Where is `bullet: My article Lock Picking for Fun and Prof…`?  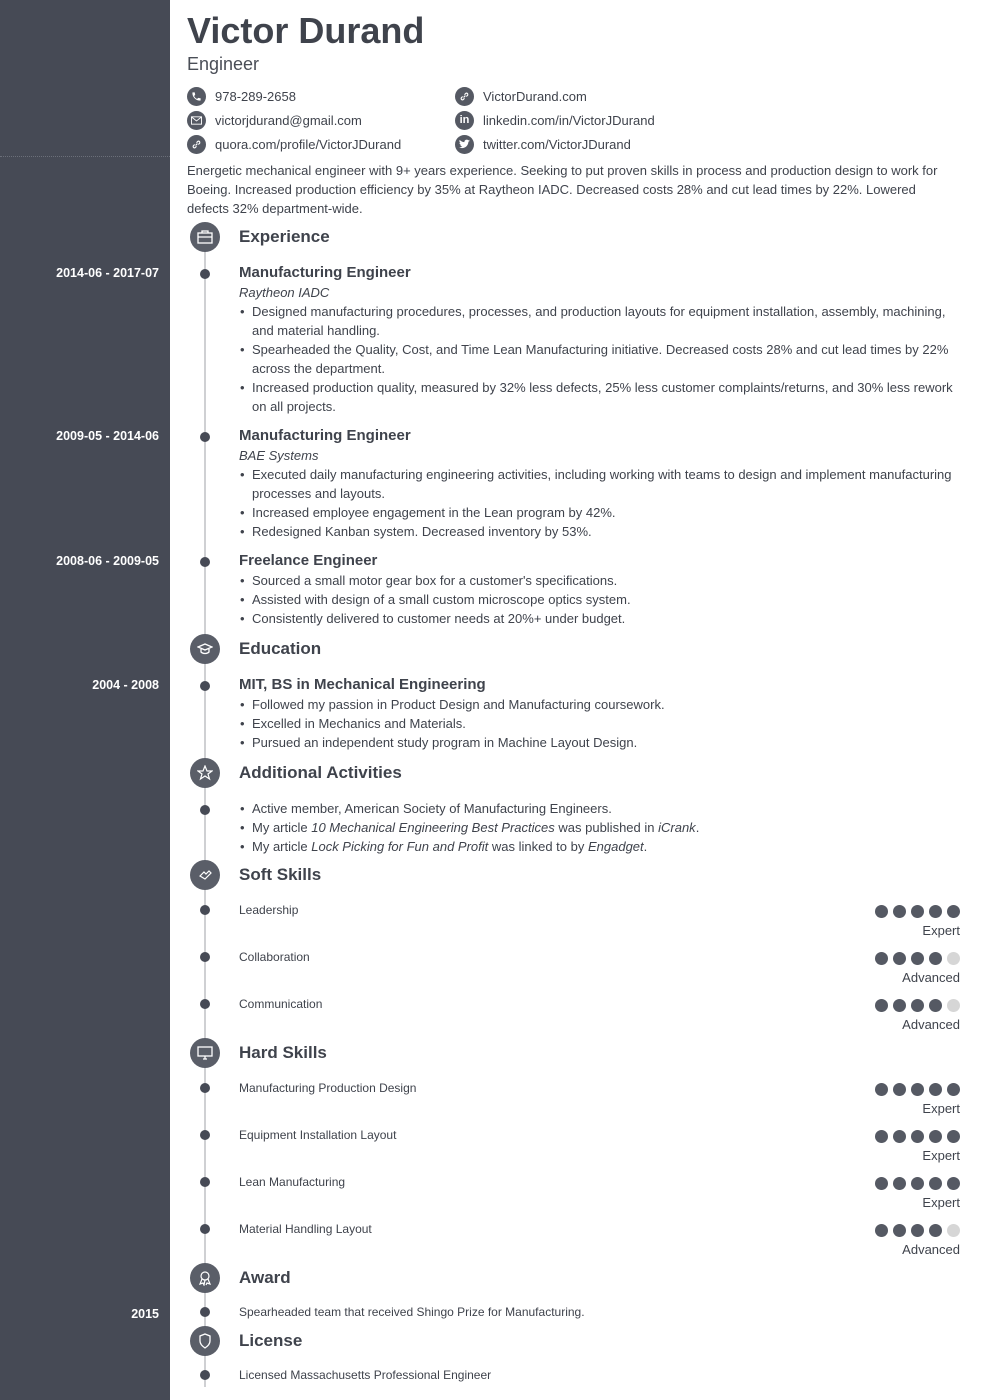 bullet: My article Lock Picking for Fun and Prof… is located at coordinates (599, 846).